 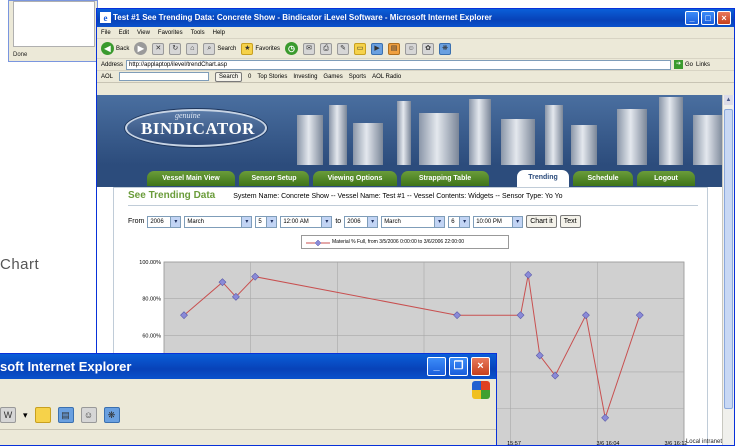 What do you see at coordinates (141, 48) in the screenshot?
I see `forward-arrow-icon: ▶` at bounding box center [141, 48].